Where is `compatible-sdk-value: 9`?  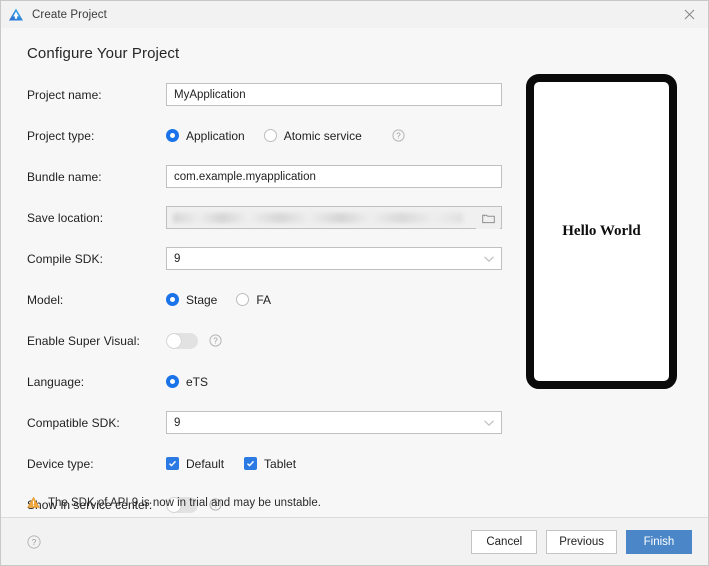 compatible-sdk-value: 9 is located at coordinates (177, 422).